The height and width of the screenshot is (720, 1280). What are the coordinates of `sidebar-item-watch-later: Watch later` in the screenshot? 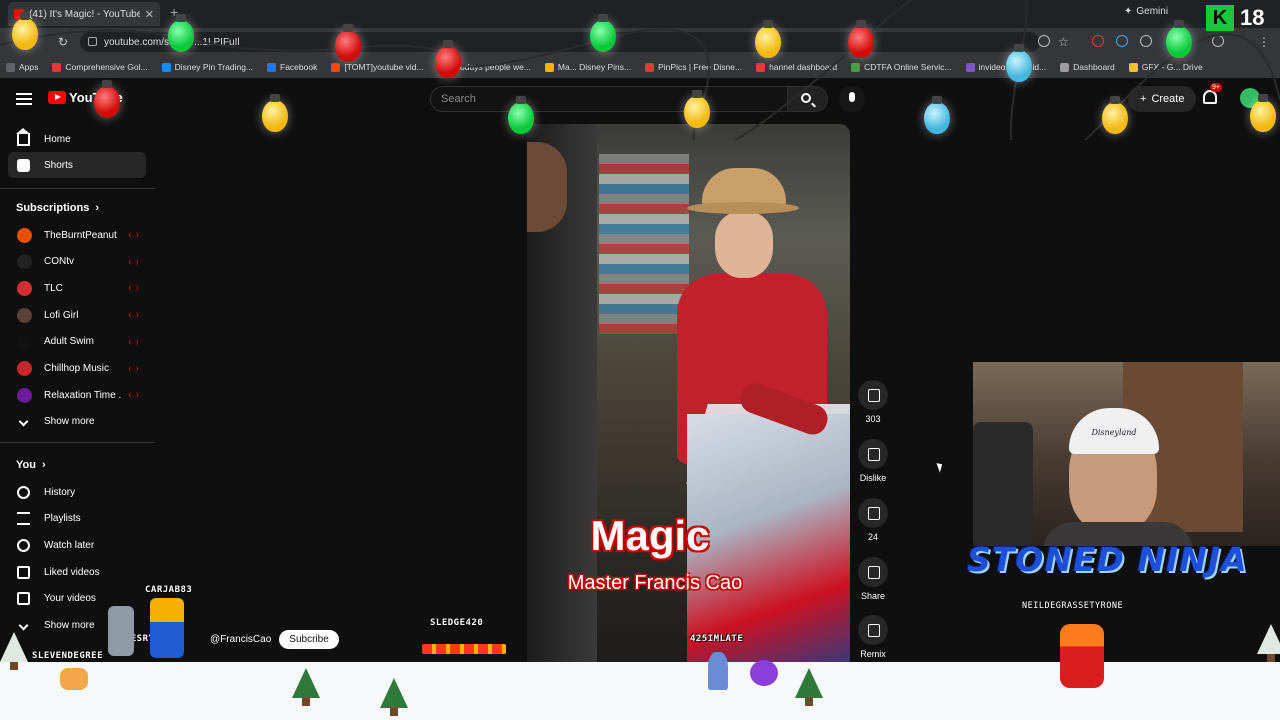 It's located at (77, 545).